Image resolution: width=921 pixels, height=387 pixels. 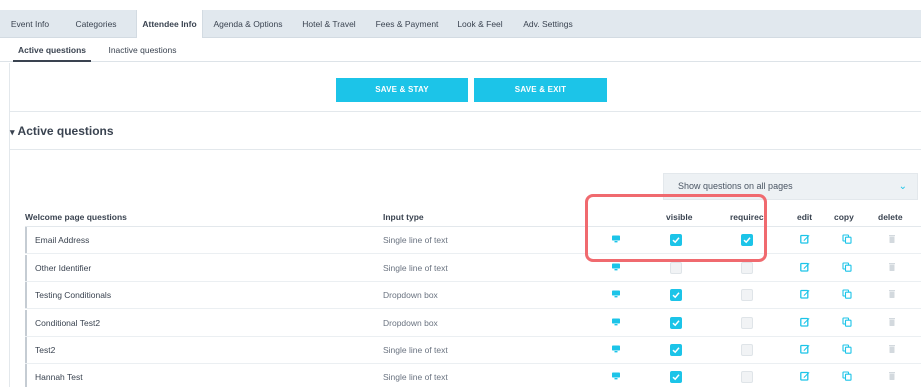 What do you see at coordinates (540, 90) in the screenshot?
I see `save-exit-button: SAVE & EXIT` at bounding box center [540, 90].